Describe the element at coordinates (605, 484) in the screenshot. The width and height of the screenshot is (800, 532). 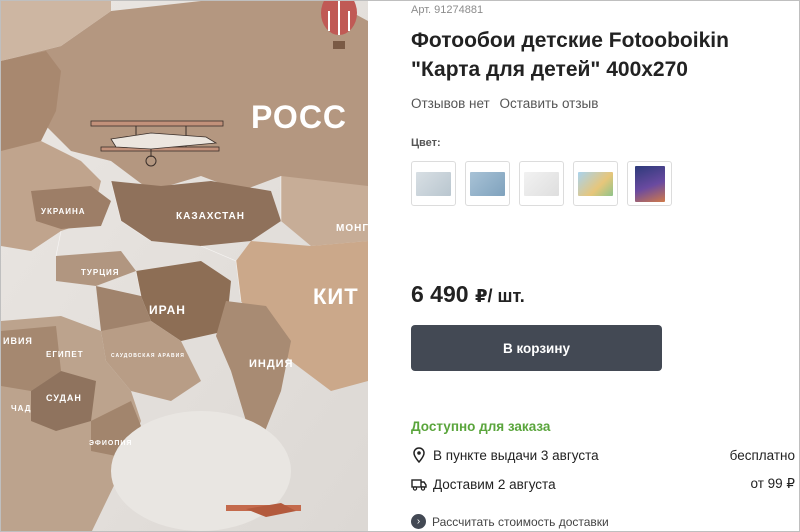
I see `delivery-row: Доставим 2 августа от 99 ₽` at that location.